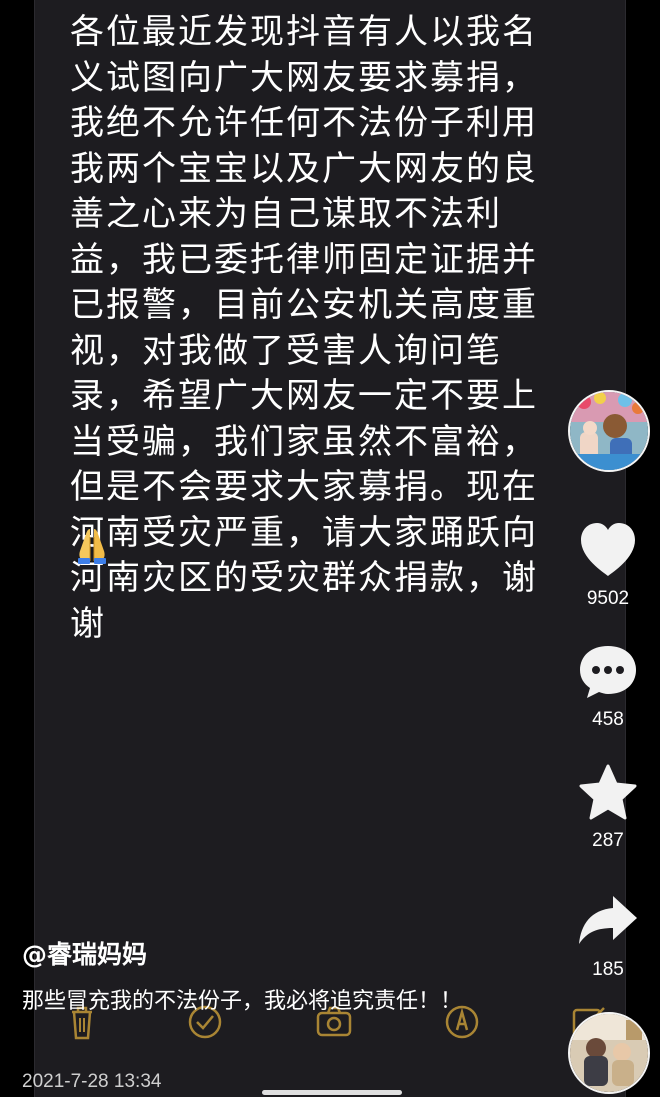  Describe the element at coordinates (242, 1001) in the screenshot. I see `post-caption: 那些冒充我的不法份子，我必将追究责任！！` at that location.